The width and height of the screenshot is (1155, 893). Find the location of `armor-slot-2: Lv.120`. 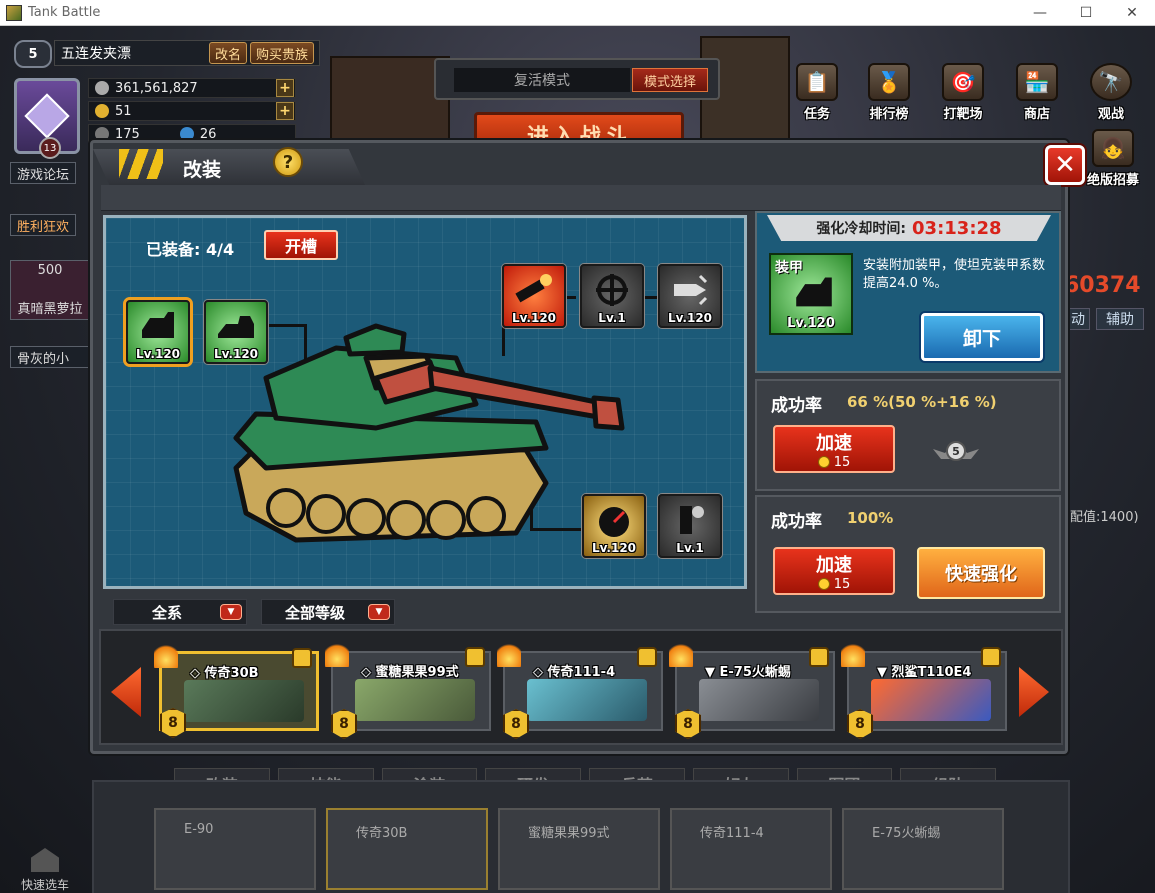

armor-slot-2: Lv.120 is located at coordinates (236, 332).